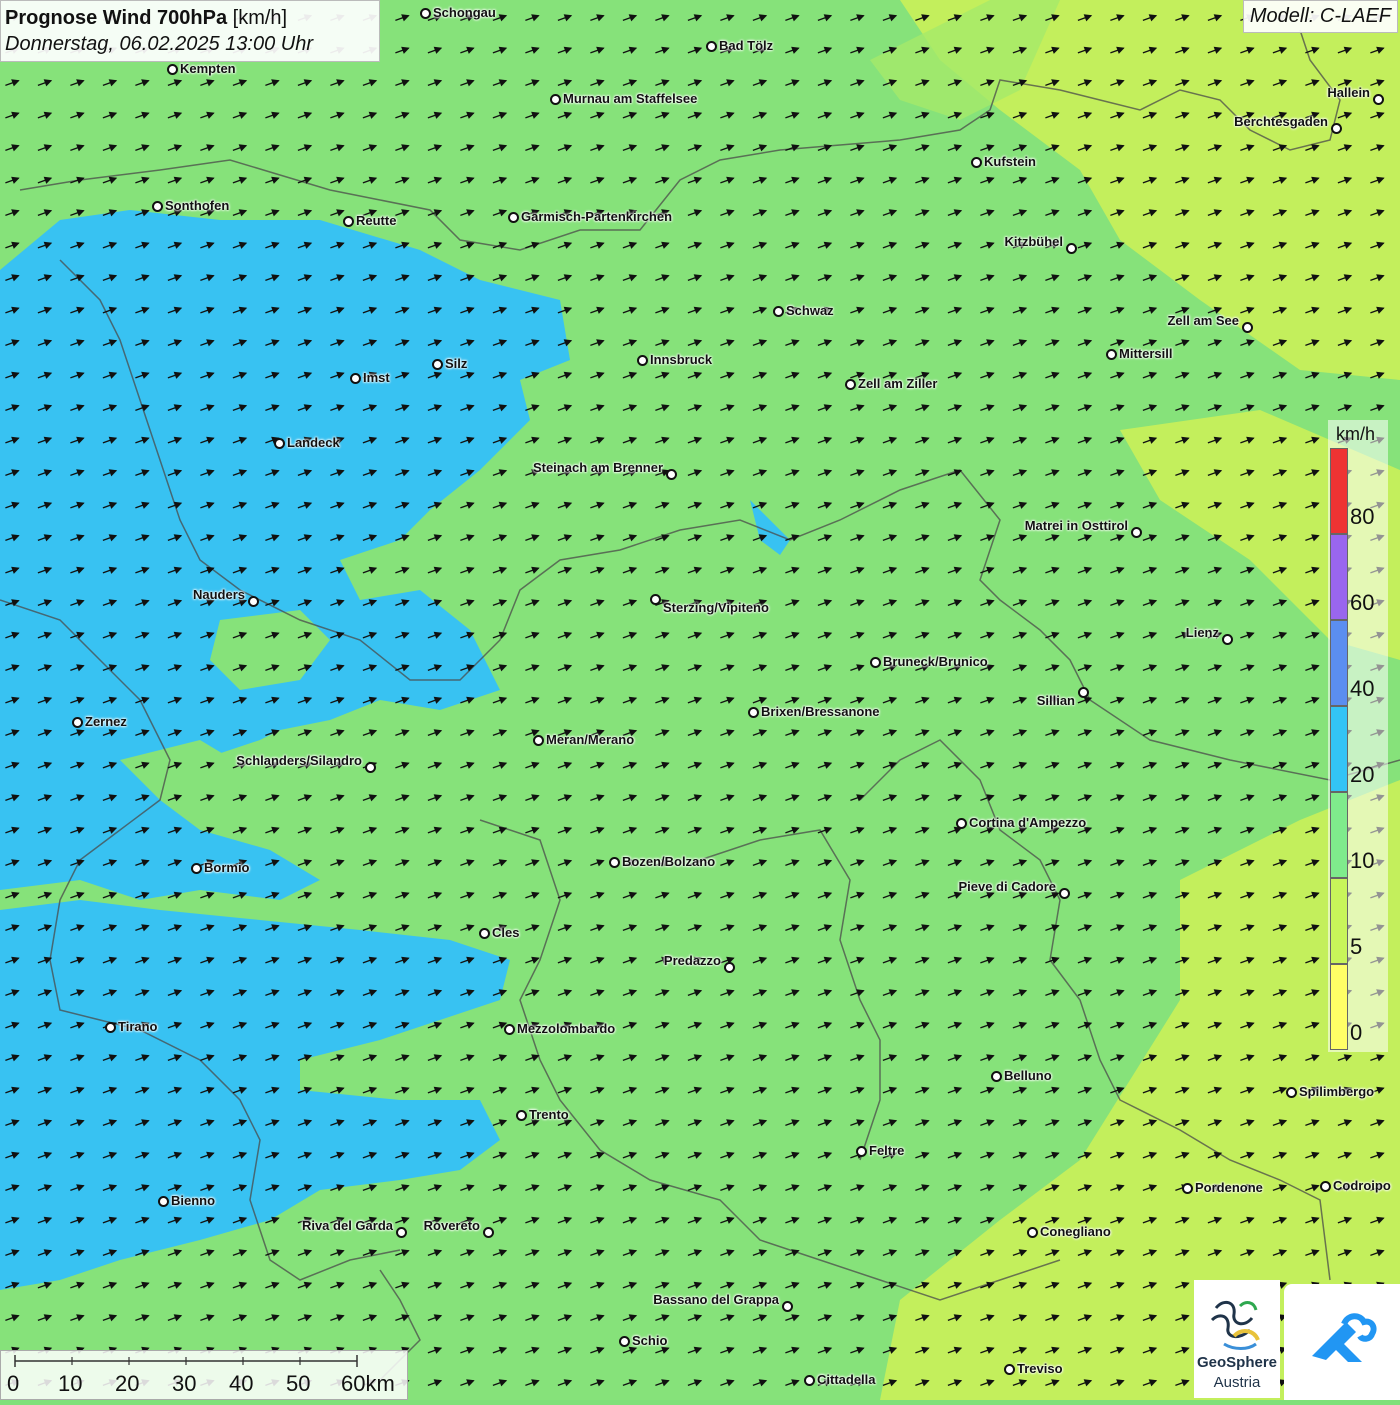  I want to click on scale-bar-label: 40, so click(241, 1383).